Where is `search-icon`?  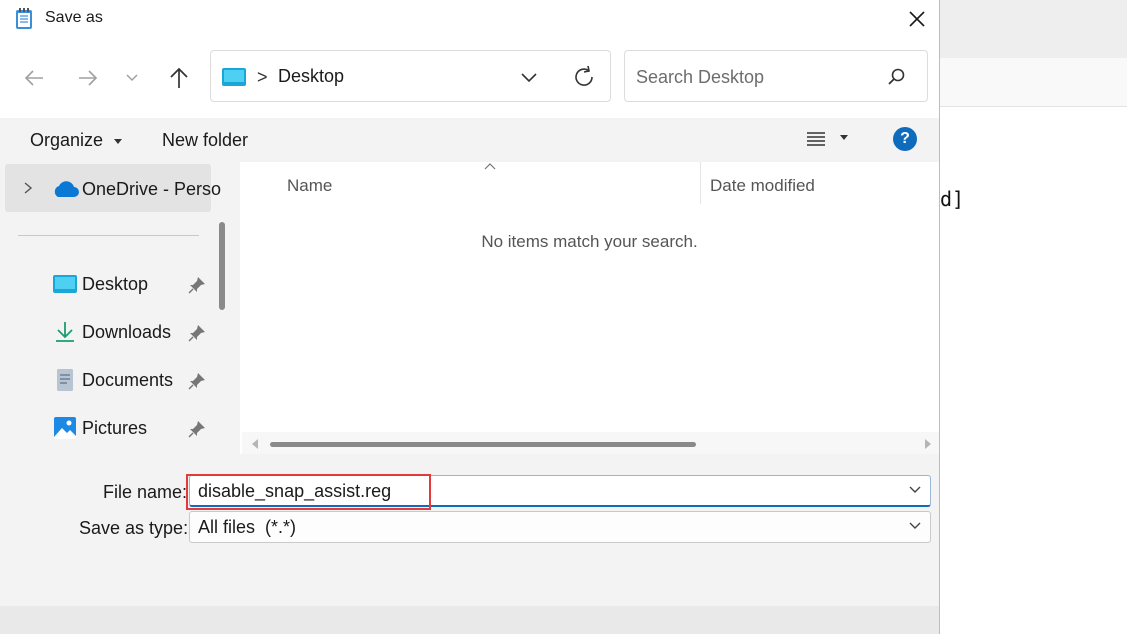 search-icon is located at coordinates (897, 77).